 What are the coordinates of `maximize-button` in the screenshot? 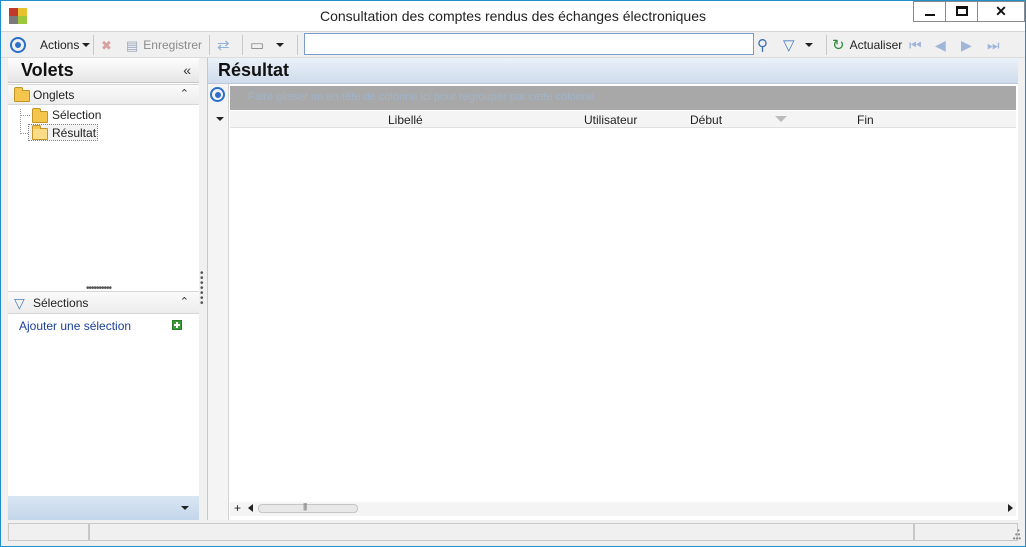 It's located at (961, 11).